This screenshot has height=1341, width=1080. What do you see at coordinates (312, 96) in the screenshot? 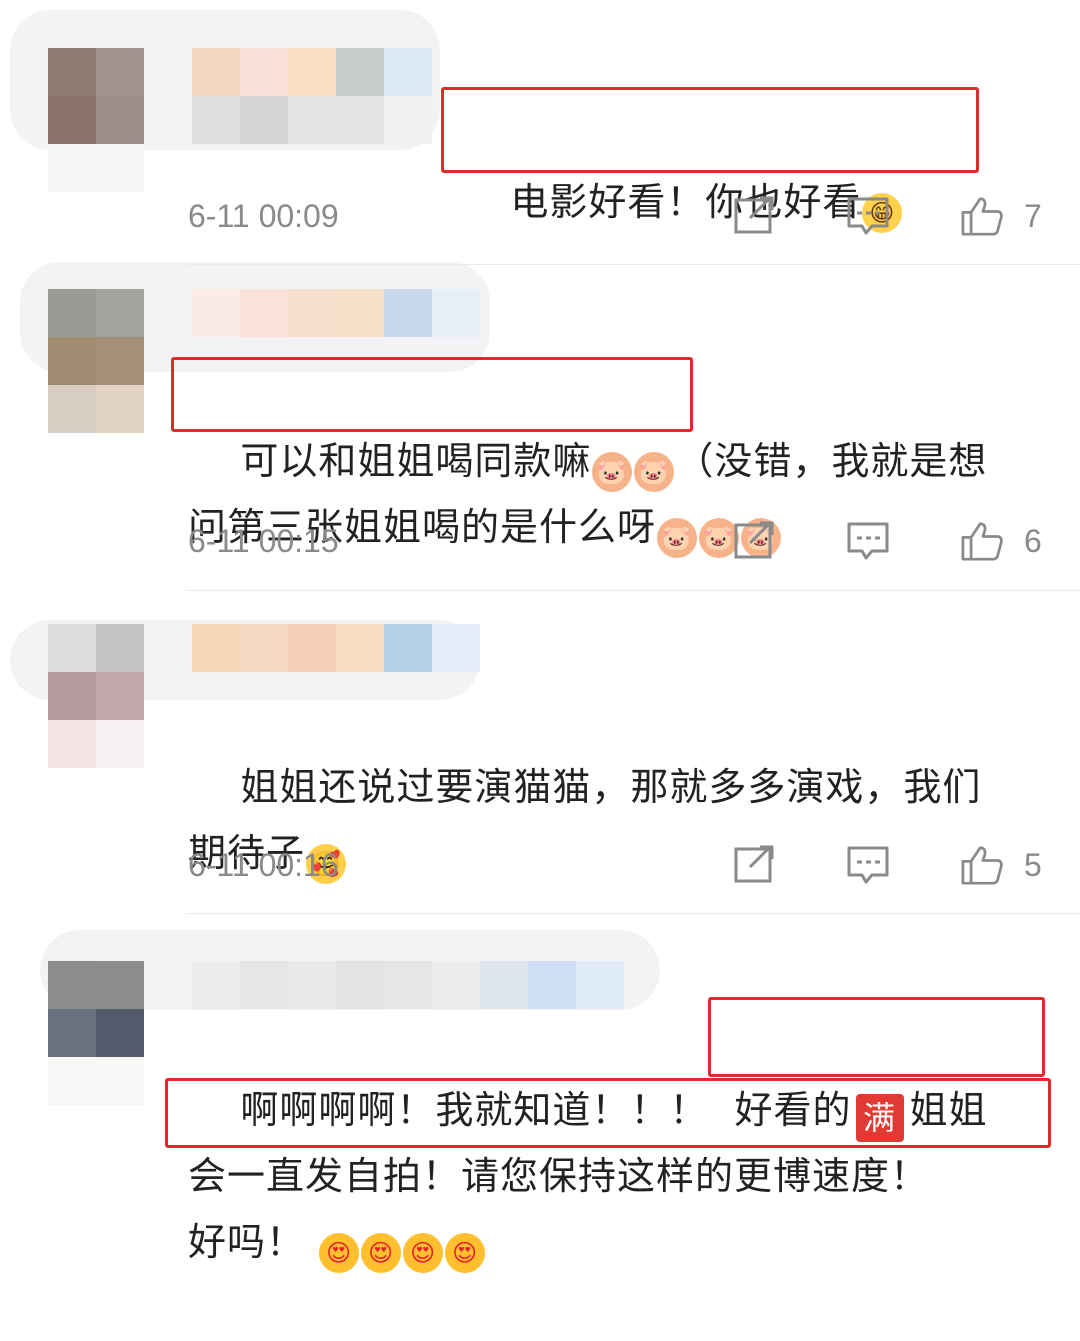
I see `username-mosaic` at bounding box center [312, 96].